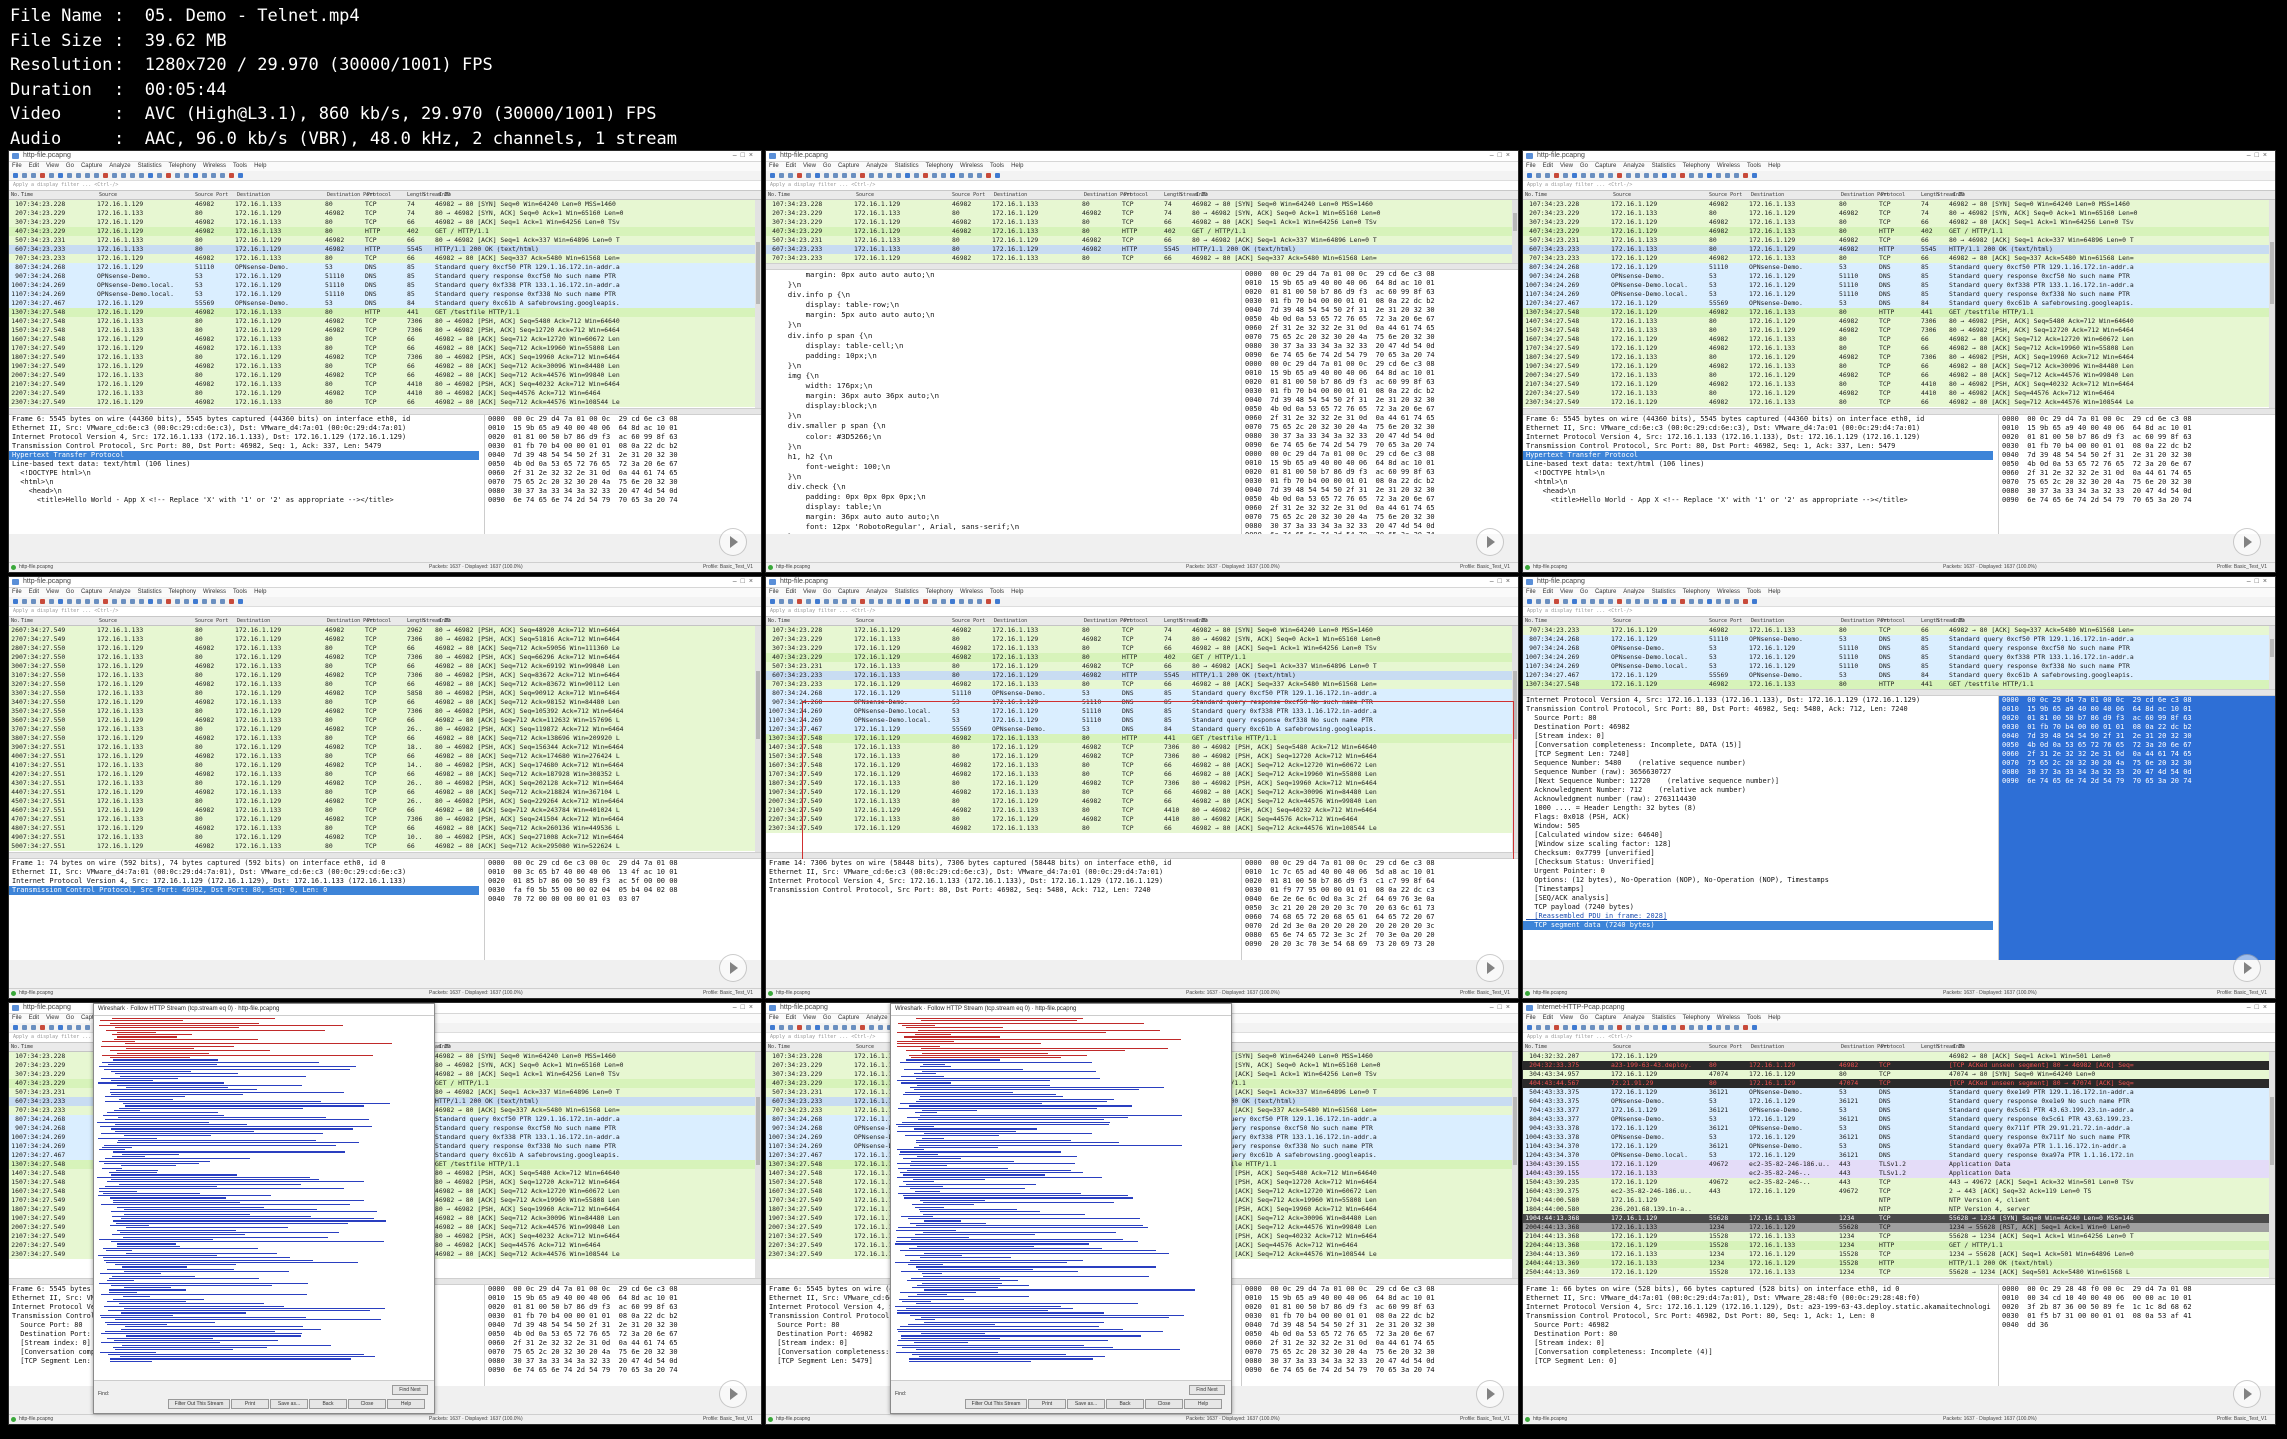 This screenshot has width=2287, height=1439. What do you see at coordinates (1893, 195) in the screenshot?
I see `column-header: Protocol` at bounding box center [1893, 195].